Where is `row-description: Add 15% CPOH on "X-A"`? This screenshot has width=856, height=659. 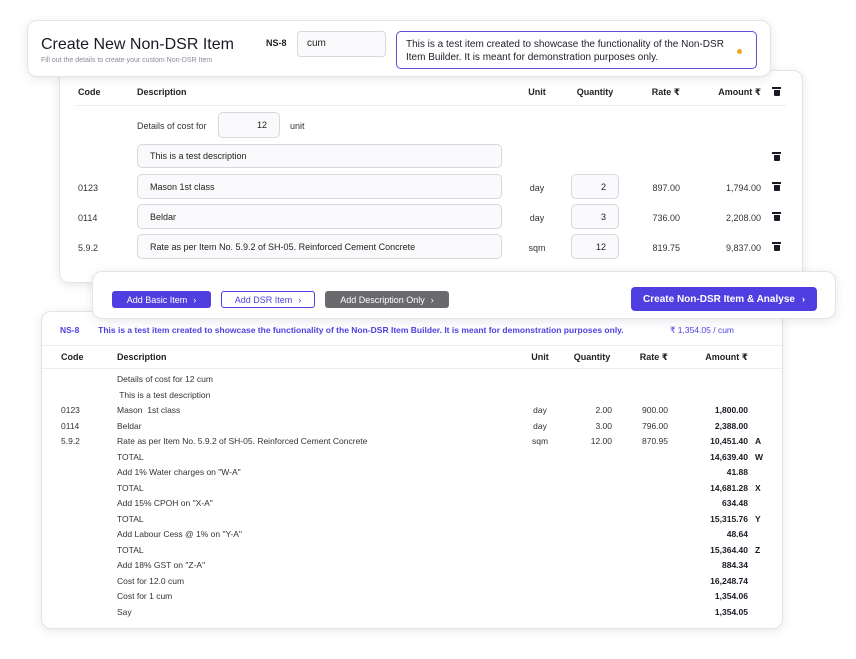
row-description: Add 15% CPOH on "X-A" is located at coordinates (165, 503).